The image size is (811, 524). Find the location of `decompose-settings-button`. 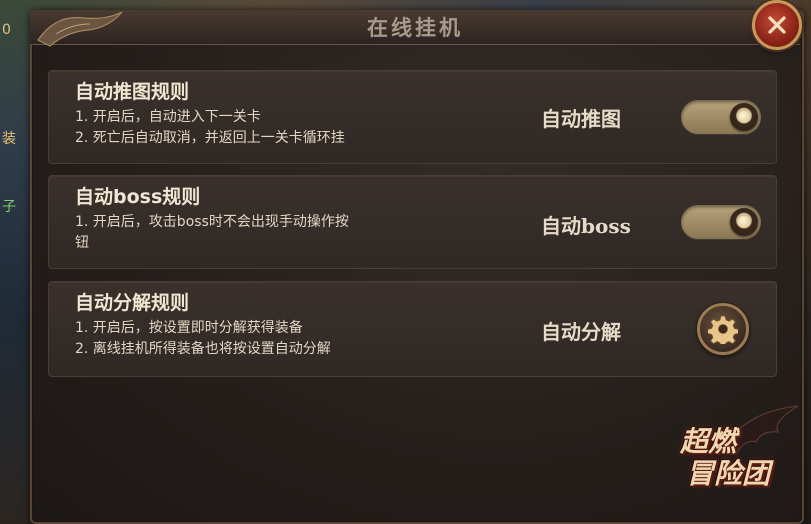

decompose-settings-button is located at coordinates (723, 329).